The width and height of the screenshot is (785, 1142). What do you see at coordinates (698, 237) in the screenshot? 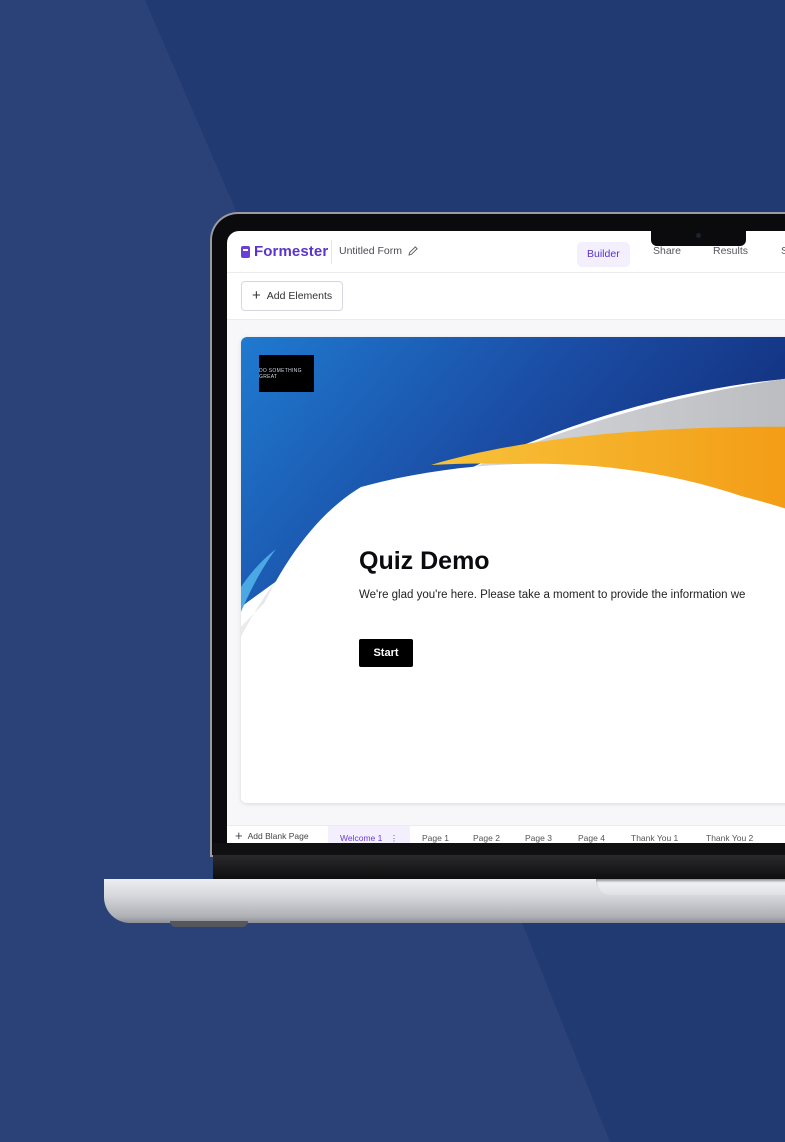
I see `camera-notch` at bounding box center [698, 237].